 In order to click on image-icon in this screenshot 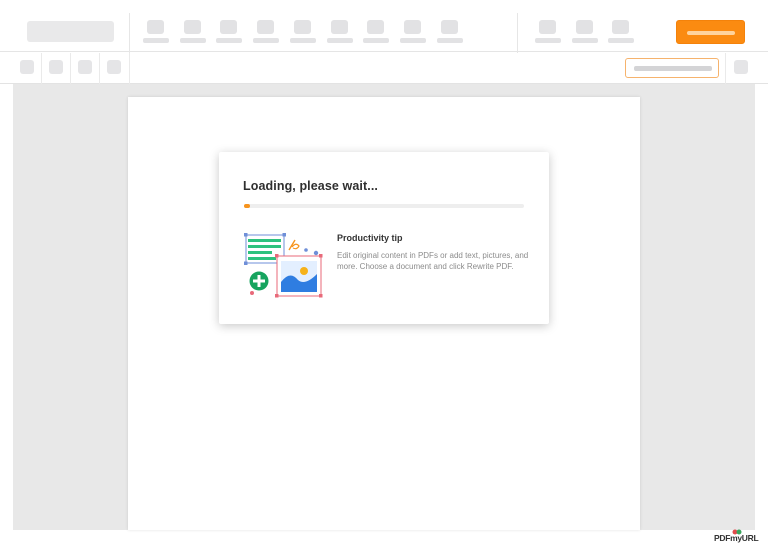, I will do `click(299, 276)`.